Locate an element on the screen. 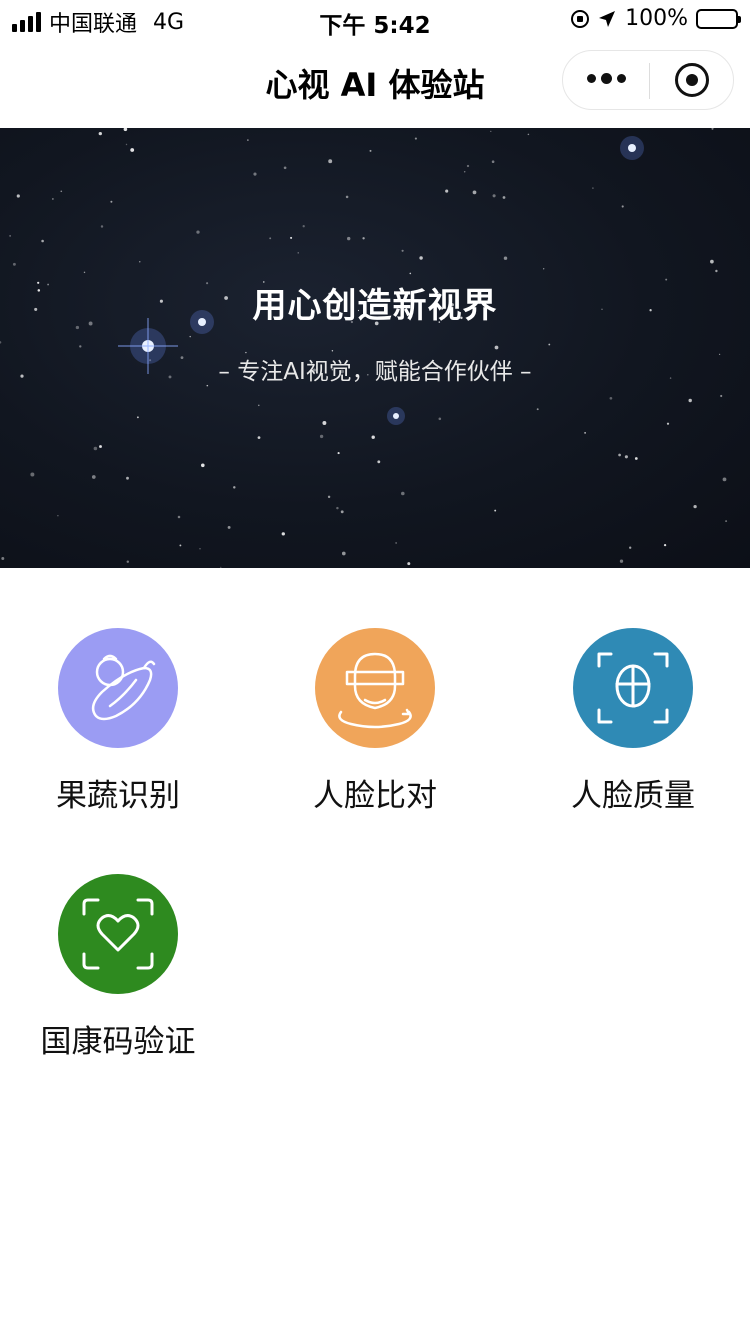  feature-face-quality: 人脸质量 is located at coordinates (633, 721).